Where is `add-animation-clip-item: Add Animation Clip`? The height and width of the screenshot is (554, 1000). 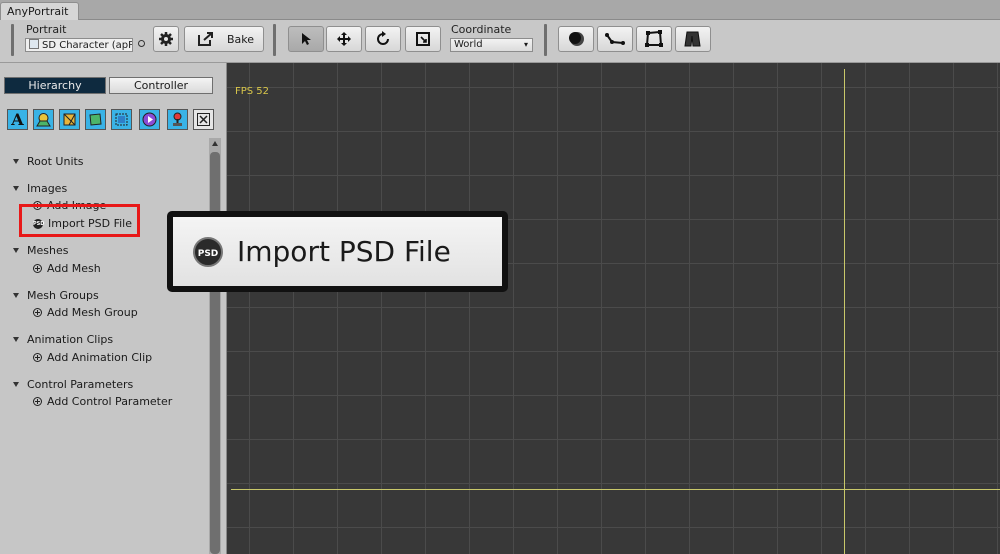
add-animation-clip-item: Add Animation Clip is located at coordinates (92, 357).